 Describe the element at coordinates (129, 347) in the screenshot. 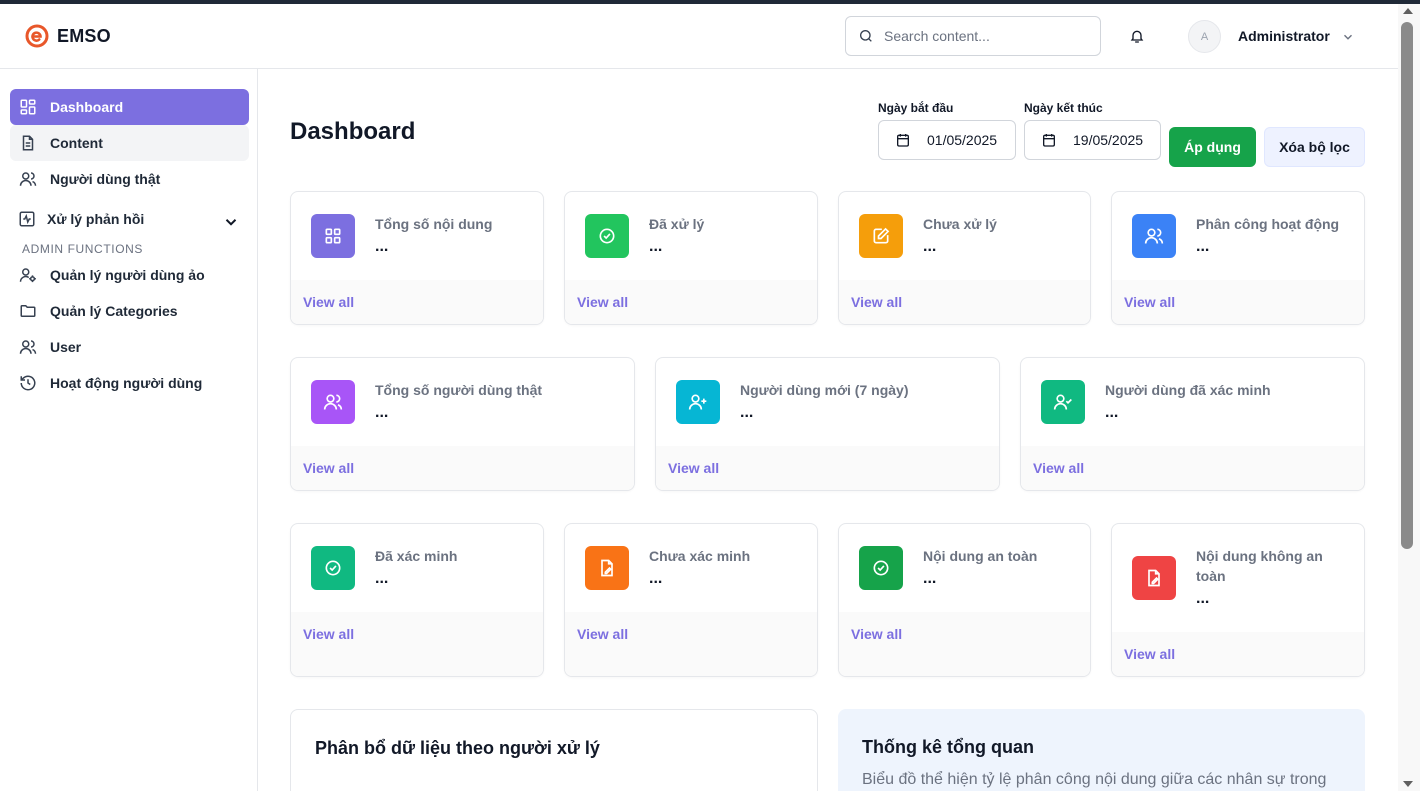

I see `sidebar-item-user: User` at that location.